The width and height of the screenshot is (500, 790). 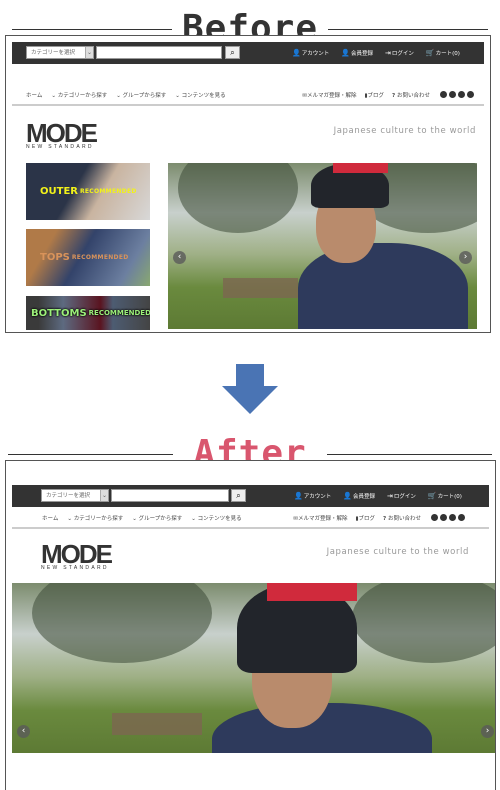 I want to click on down-arrow-icon, so click(x=250, y=389).